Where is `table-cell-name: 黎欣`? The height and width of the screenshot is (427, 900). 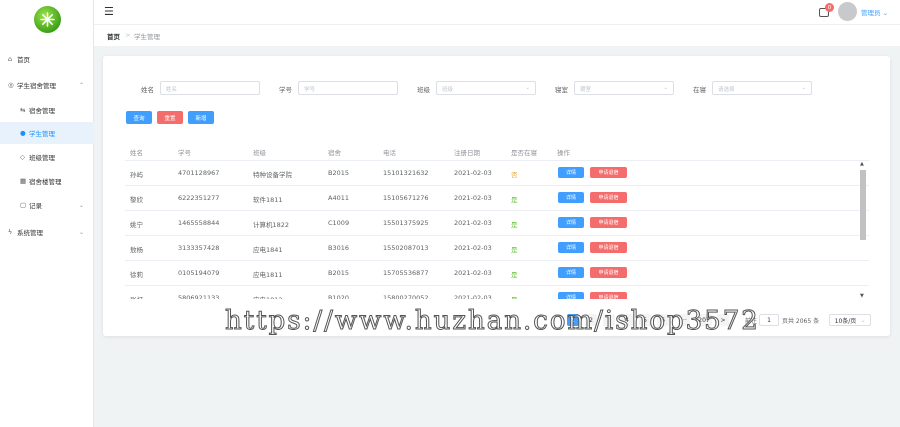 table-cell-name: 黎欣 is located at coordinates (136, 200).